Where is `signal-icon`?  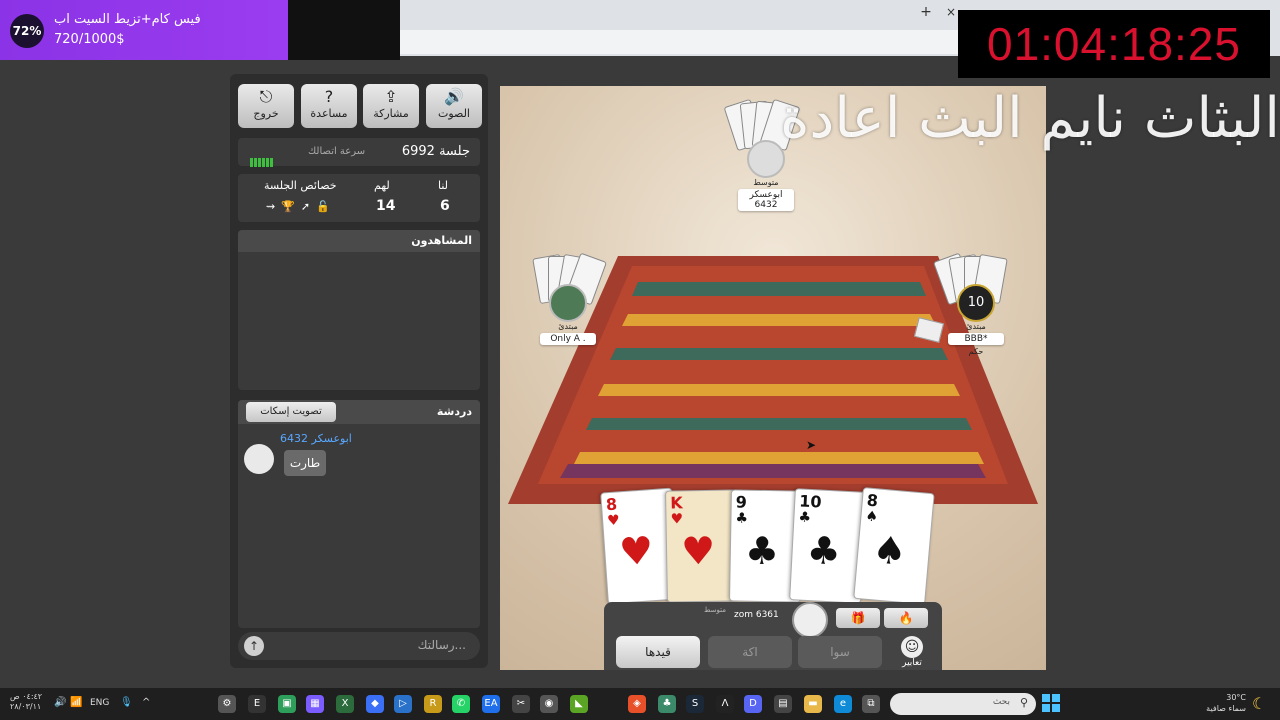 signal-icon is located at coordinates (263, 157).